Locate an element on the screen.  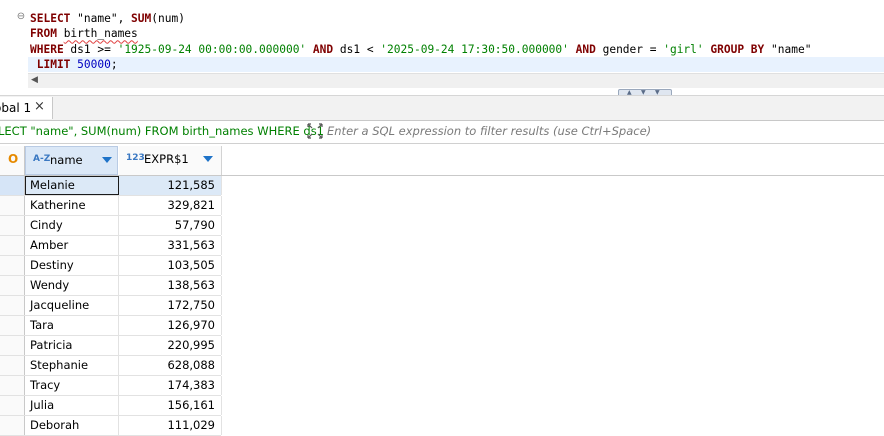
expand-filter-icon is located at coordinates (315, 131).